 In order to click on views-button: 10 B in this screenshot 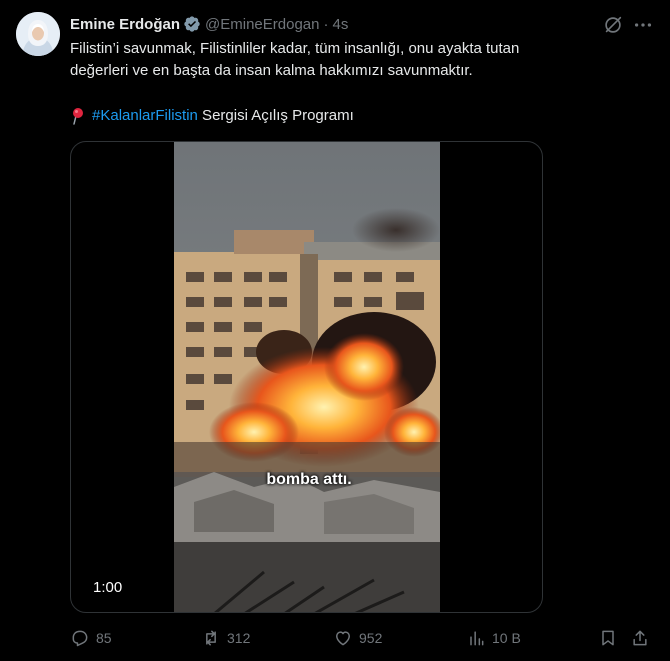, I will do `click(493, 638)`.